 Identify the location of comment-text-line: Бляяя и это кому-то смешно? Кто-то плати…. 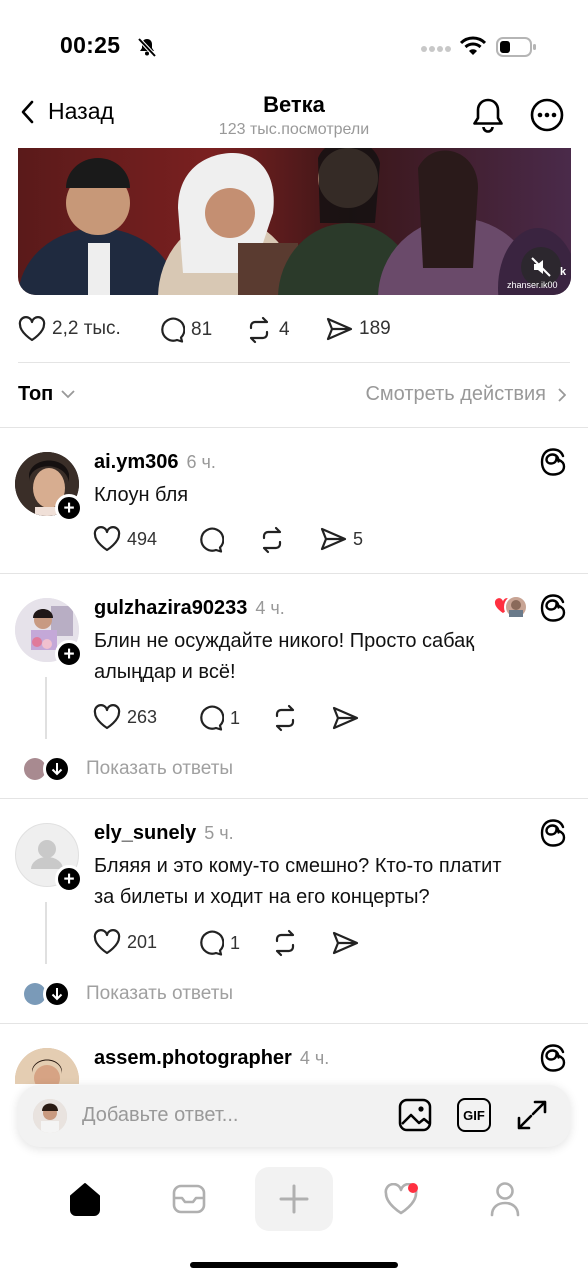
(298, 866).